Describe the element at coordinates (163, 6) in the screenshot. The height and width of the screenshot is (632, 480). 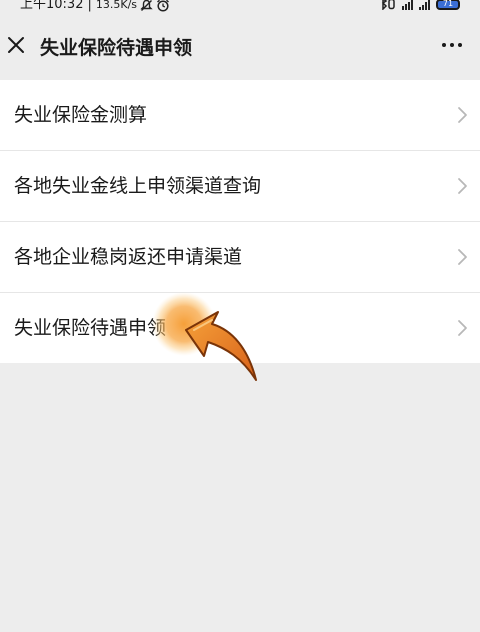
I see `alarm-icon` at that location.